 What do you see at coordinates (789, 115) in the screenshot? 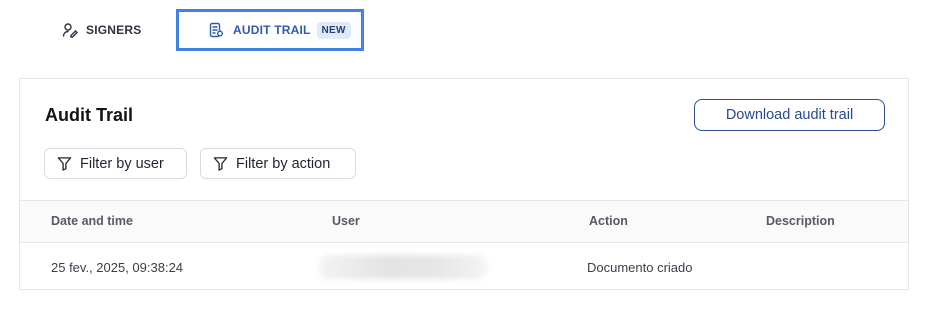
I see `download-audit-trail-button: Download audit trail` at bounding box center [789, 115].